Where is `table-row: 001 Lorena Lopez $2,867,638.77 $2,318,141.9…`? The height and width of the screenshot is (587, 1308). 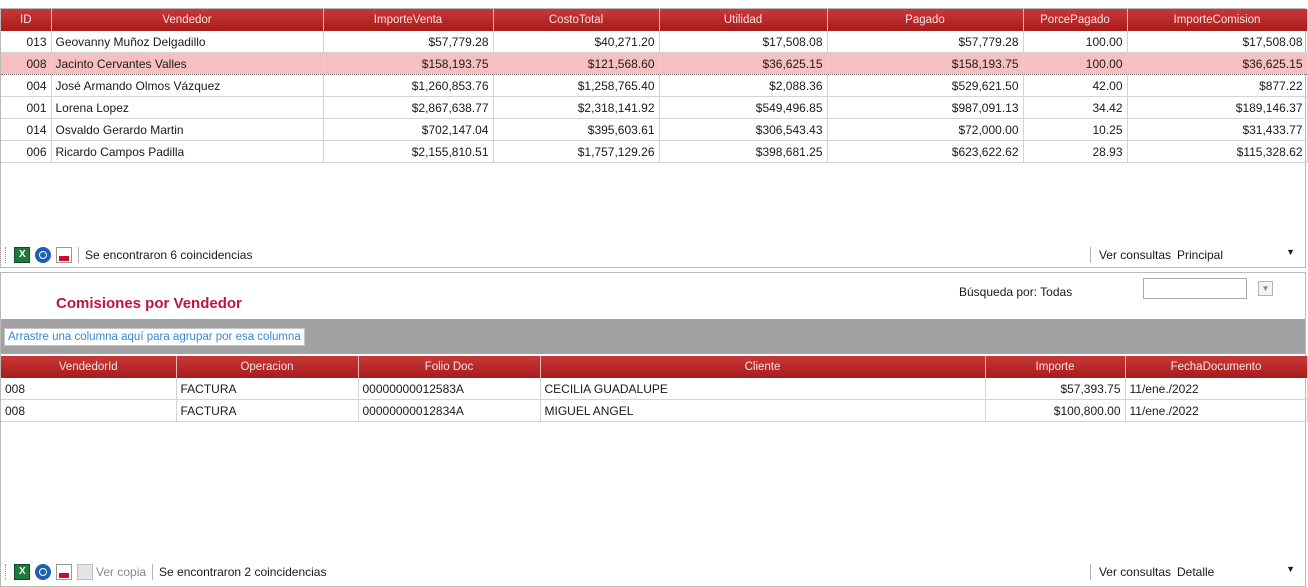 table-row: 001 Lorena Lopez $2,867,638.77 $2,318,141.9… is located at coordinates (654, 107).